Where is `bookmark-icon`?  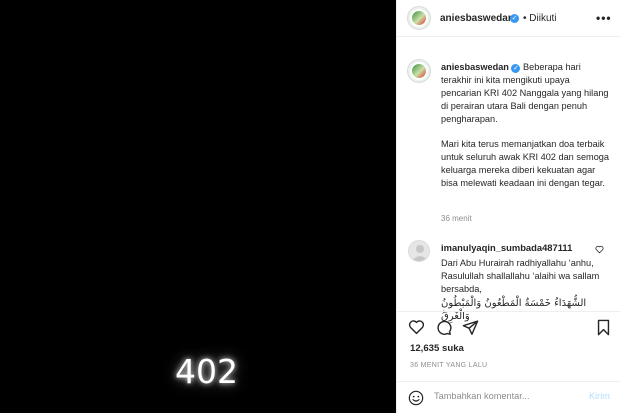
bookmark-icon is located at coordinates (603, 330).